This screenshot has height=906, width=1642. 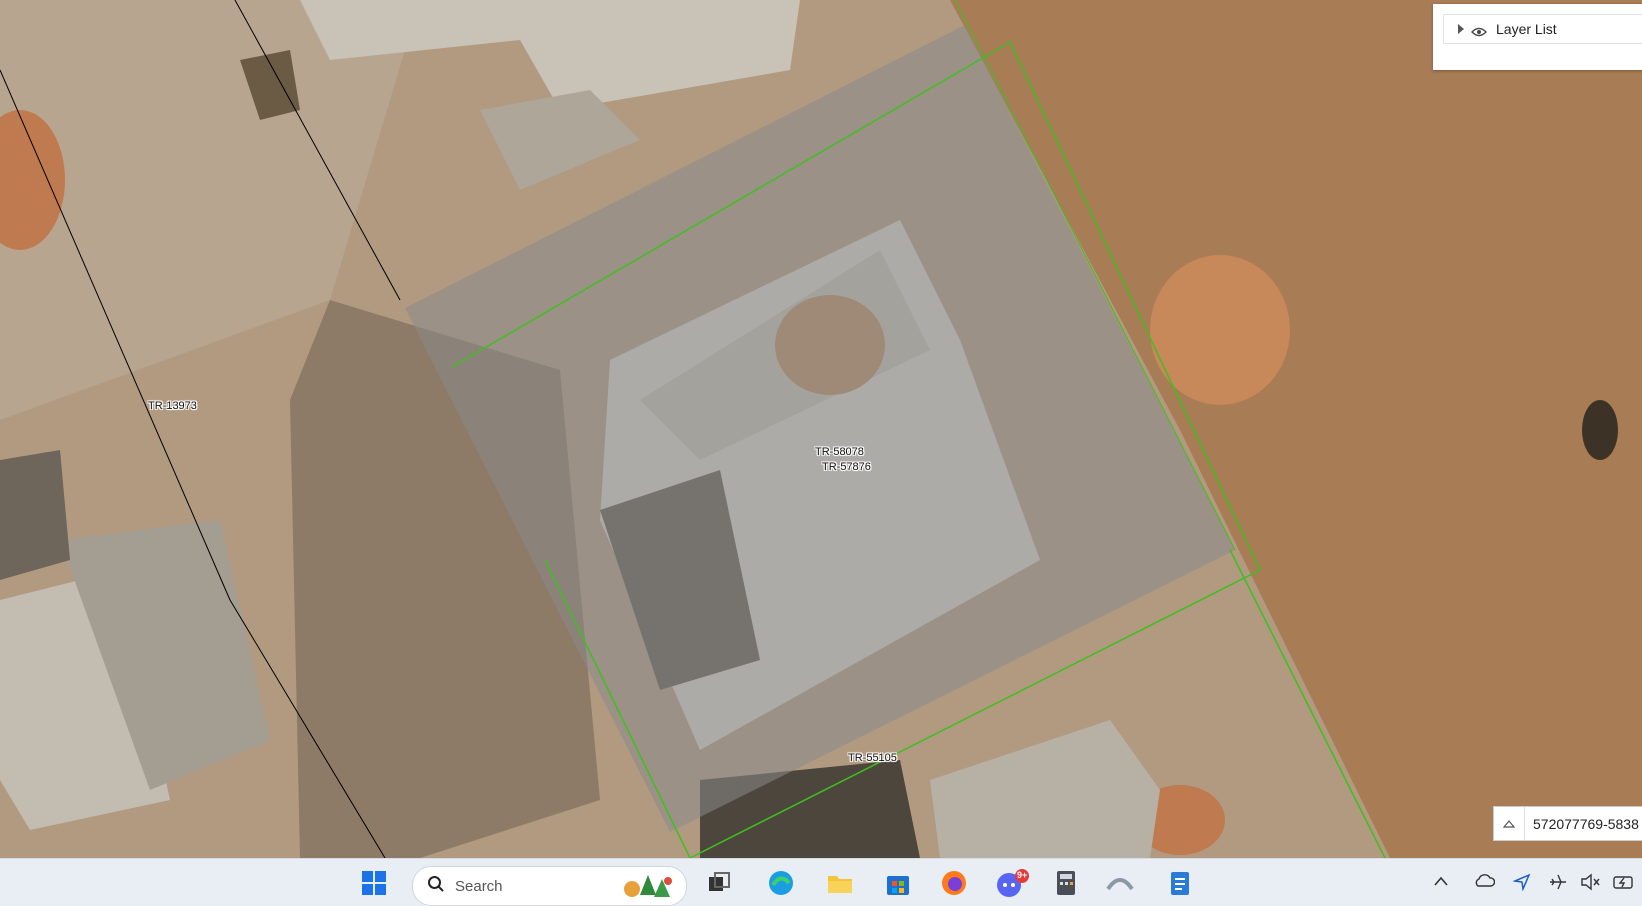 I want to click on parcel-label-tr-13973: TR-13973, so click(x=172, y=406).